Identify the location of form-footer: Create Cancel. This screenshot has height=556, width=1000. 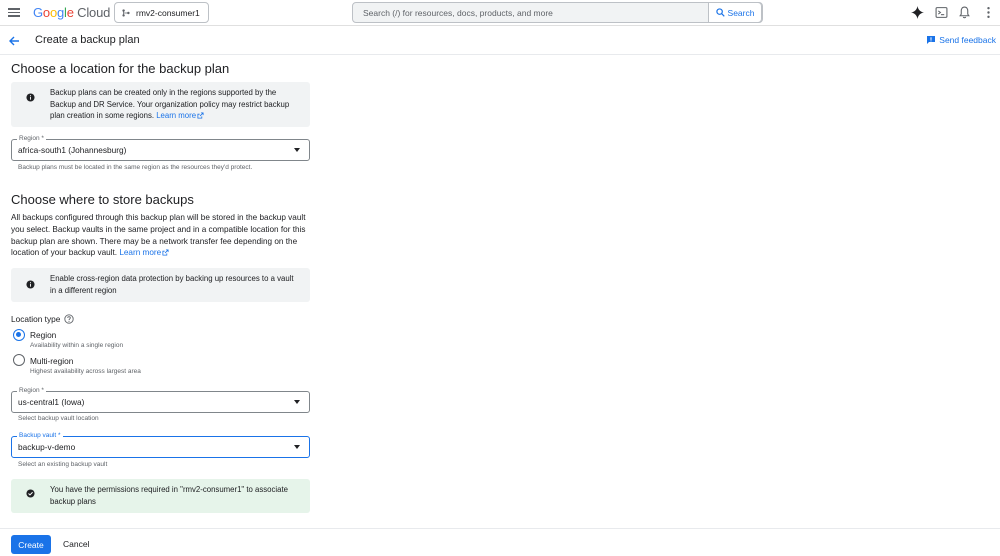
(500, 542).